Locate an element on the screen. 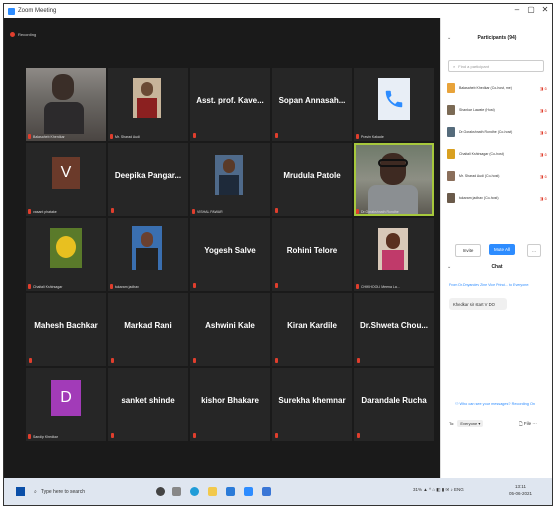  participant-display-name: sanket shinde is located at coordinates (148, 400).